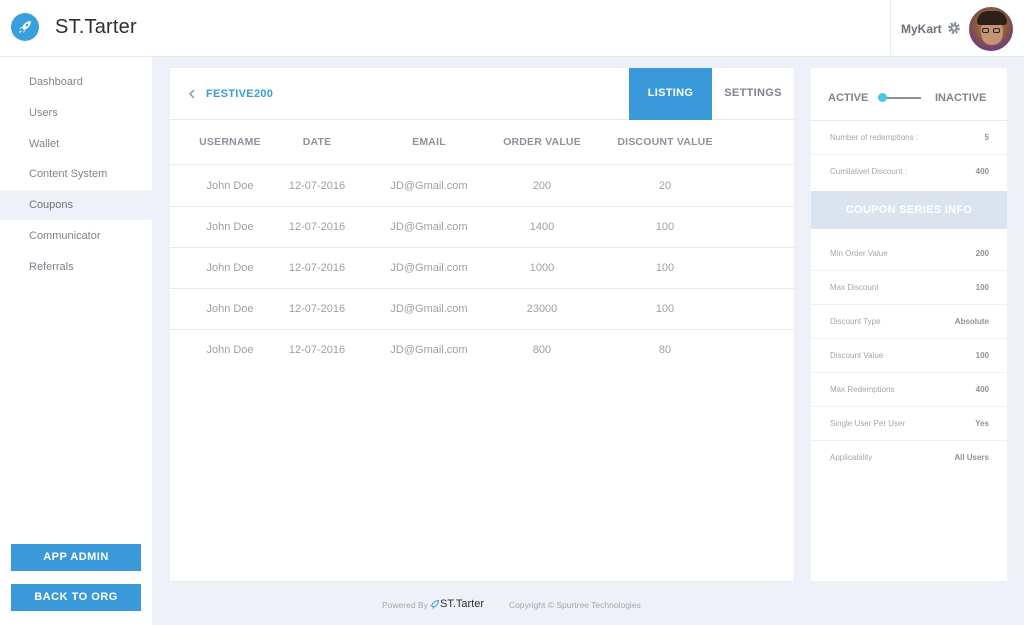 The image size is (1024, 625). Describe the element at coordinates (76, 267) in the screenshot. I see `sidebar-item-referrals: Referrals` at that location.